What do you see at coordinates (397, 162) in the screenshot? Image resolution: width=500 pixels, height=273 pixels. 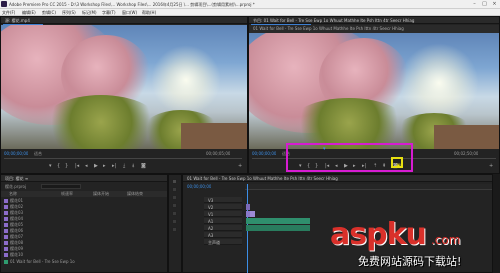 I see `highlight-box-compare-button` at bounding box center [397, 162].